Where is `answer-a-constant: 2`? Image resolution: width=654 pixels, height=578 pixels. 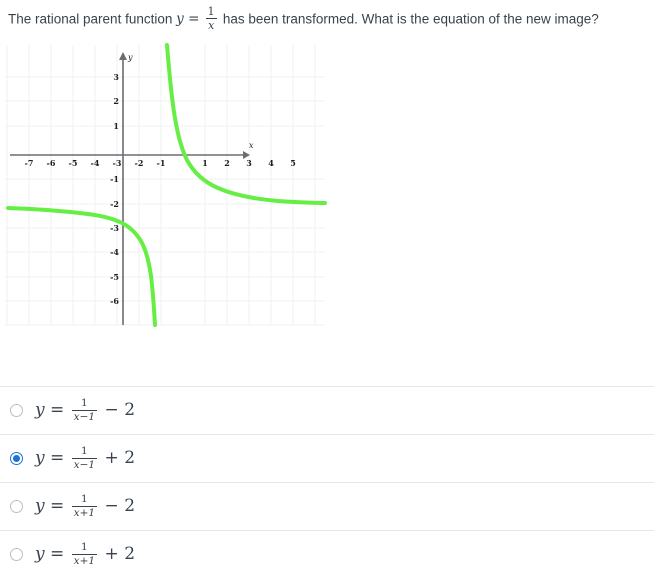
answer-a-constant: 2 is located at coordinates (130, 409).